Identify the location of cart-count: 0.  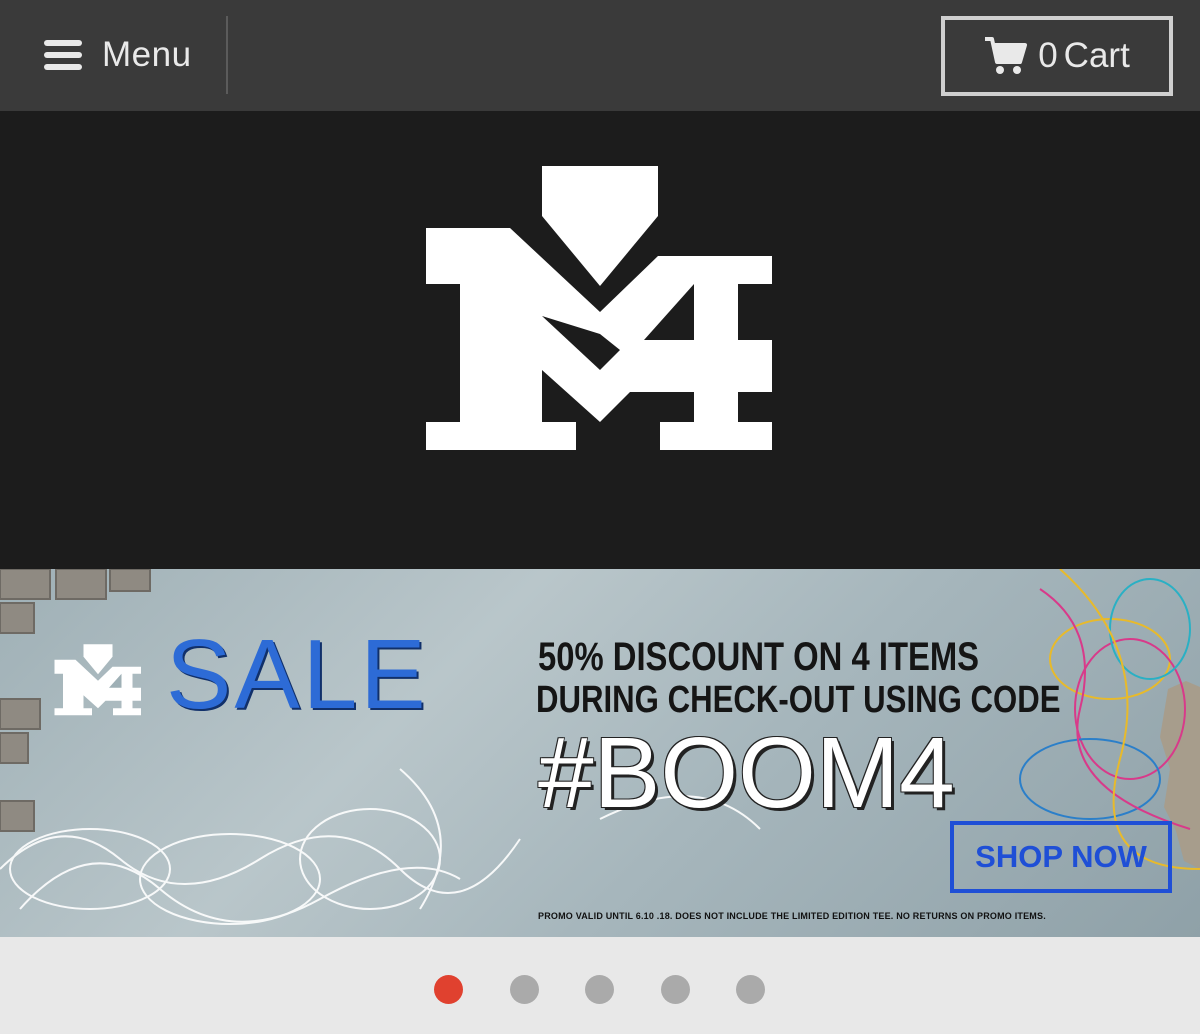
(1048, 55).